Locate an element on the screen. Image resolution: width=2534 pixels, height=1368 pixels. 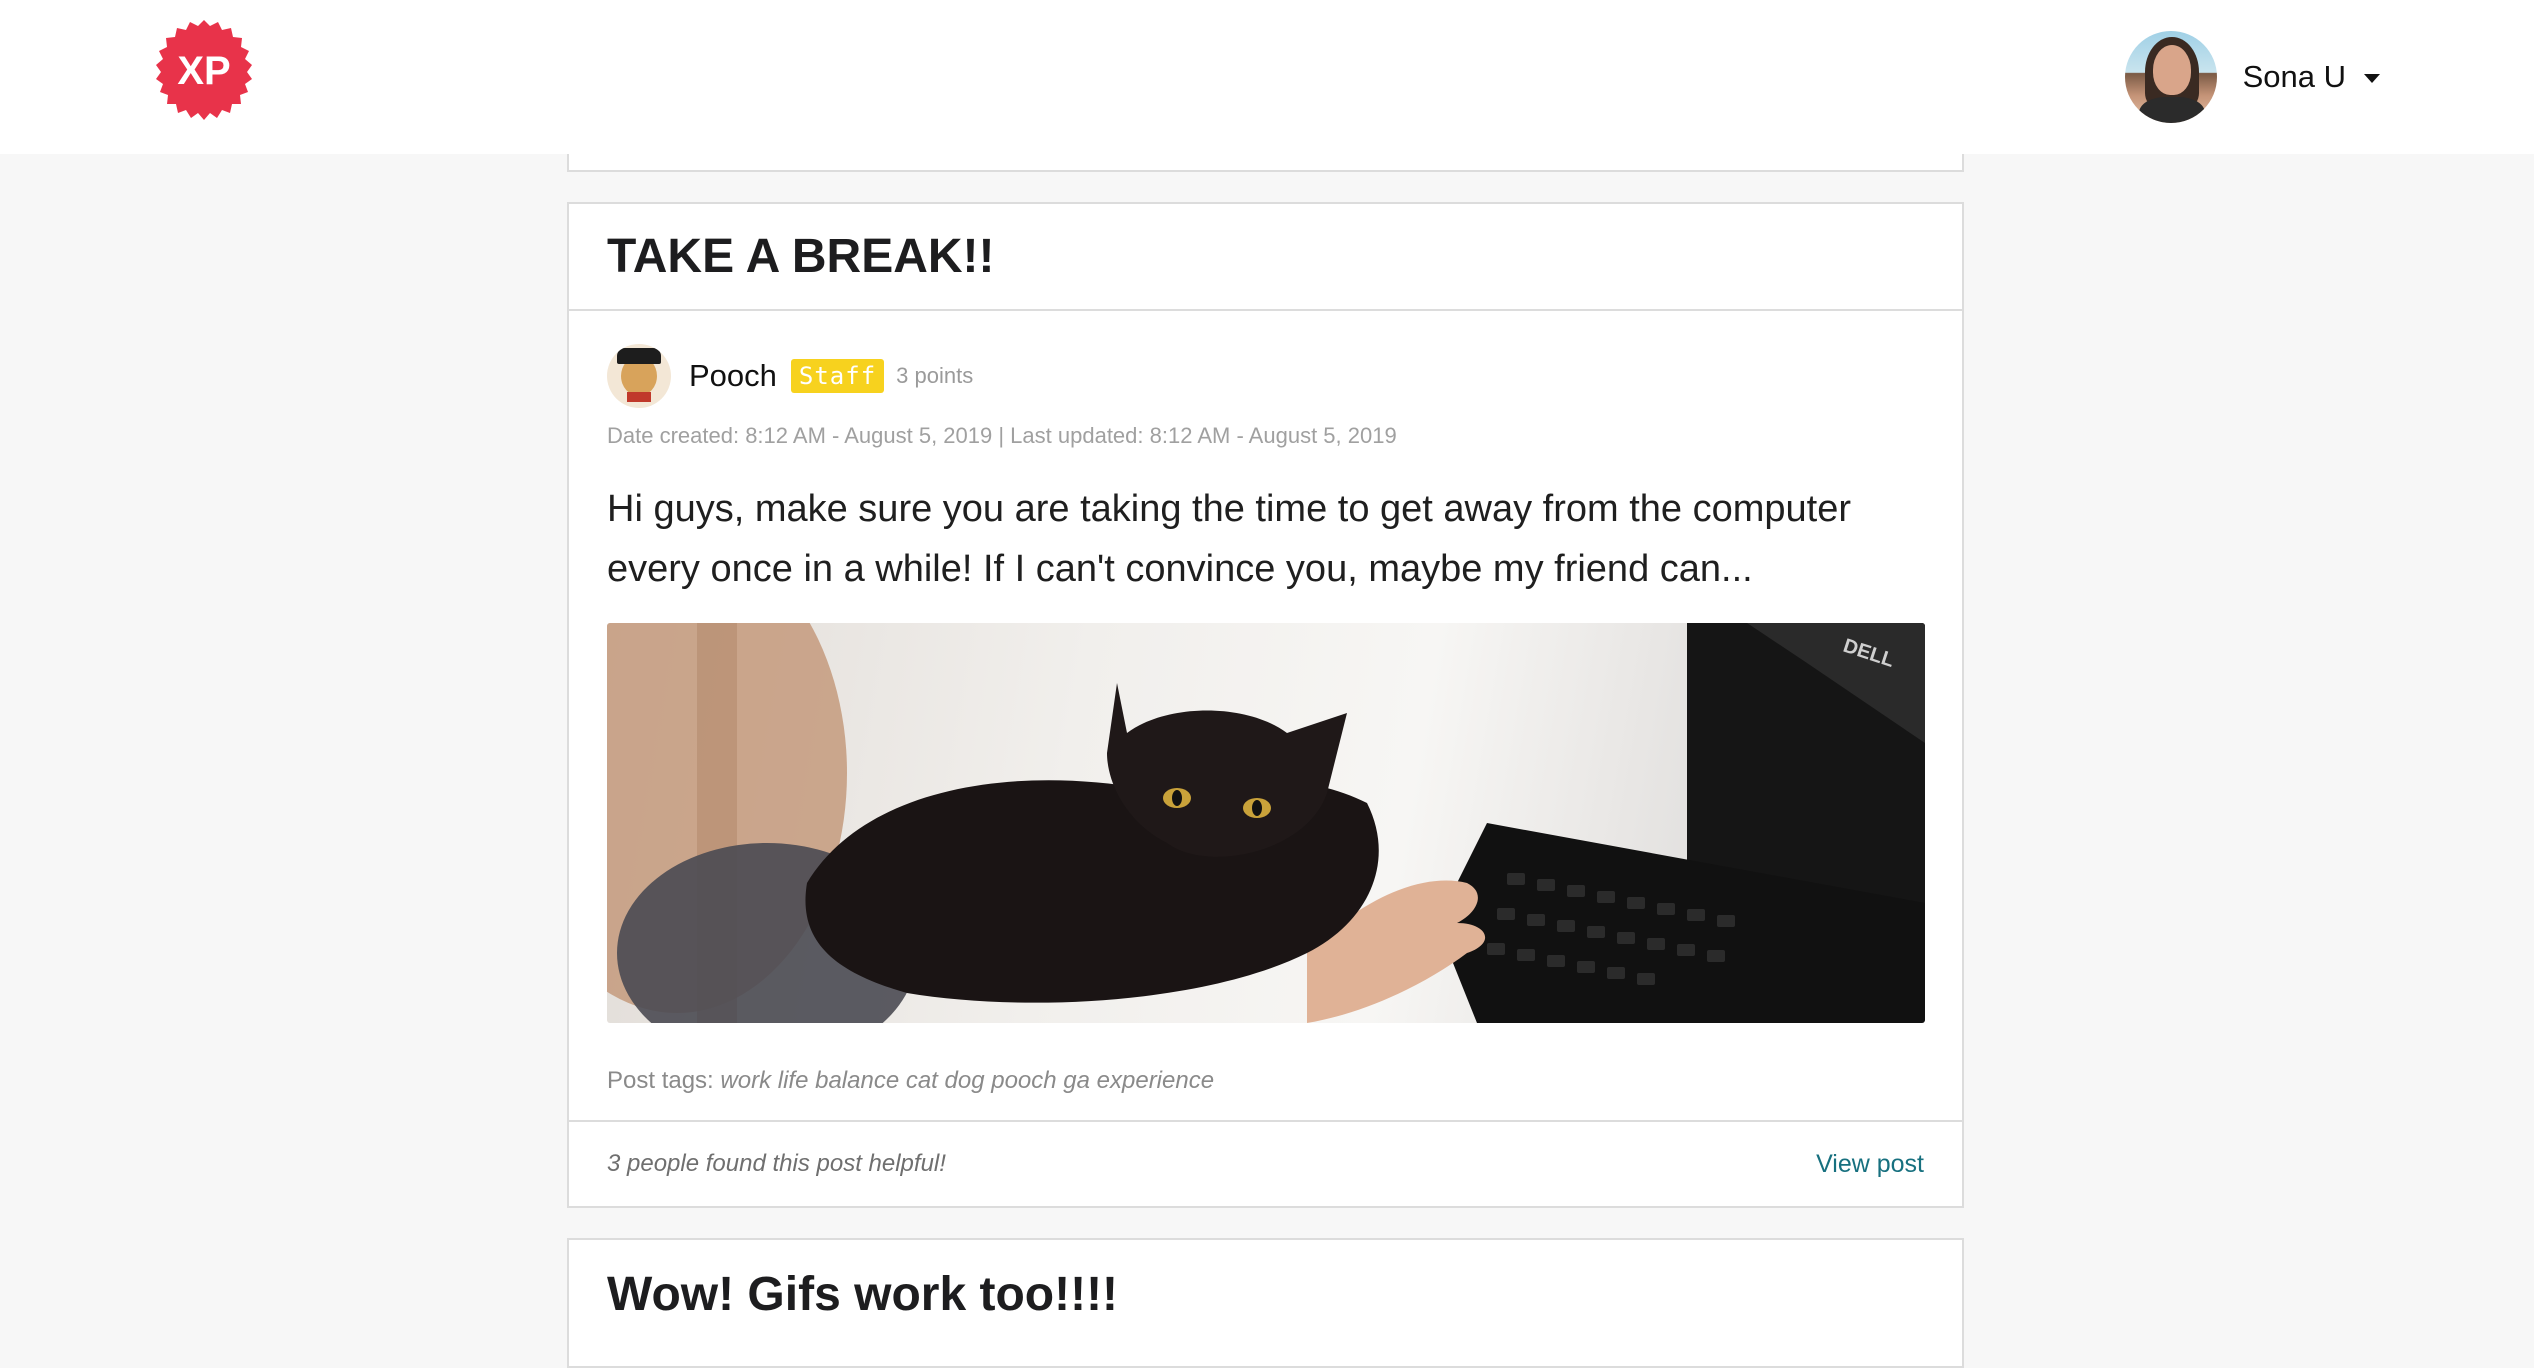
author-row: Pooch Staff 3 points is located at coordinates (1265, 376).